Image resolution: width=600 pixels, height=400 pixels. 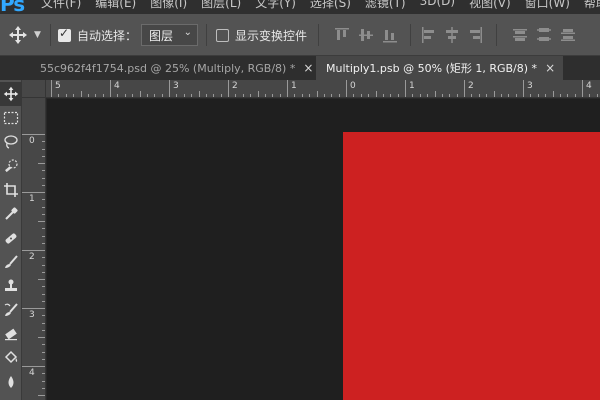 What do you see at coordinates (547, 5) in the screenshot?
I see `menu-window: 窗口(W)` at bounding box center [547, 5].